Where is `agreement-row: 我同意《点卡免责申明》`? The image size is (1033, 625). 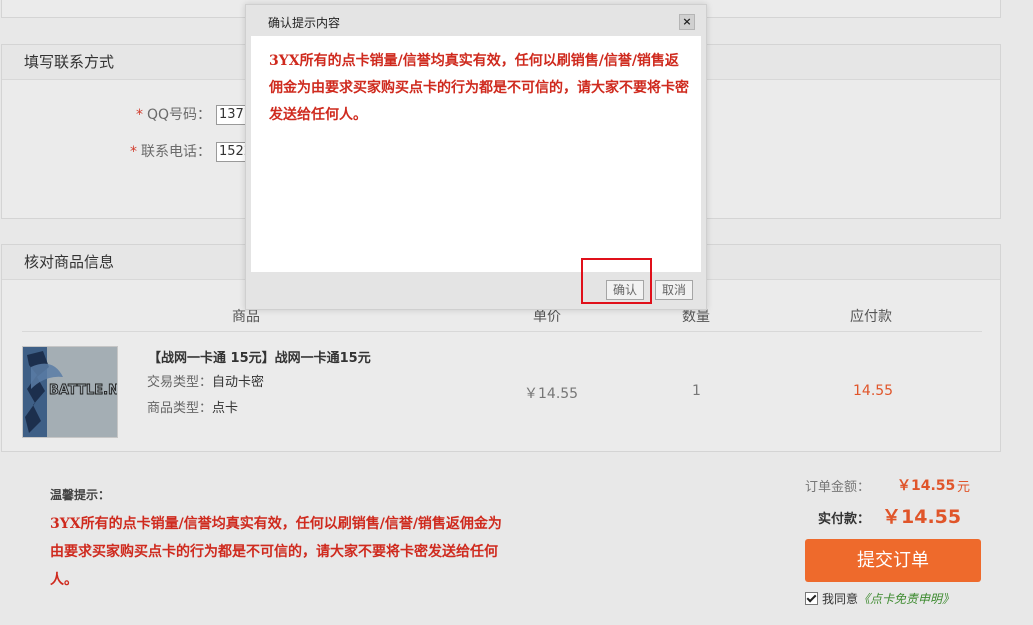
agreement-row: 我同意《点卡免责申明》 is located at coordinates (879, 598).